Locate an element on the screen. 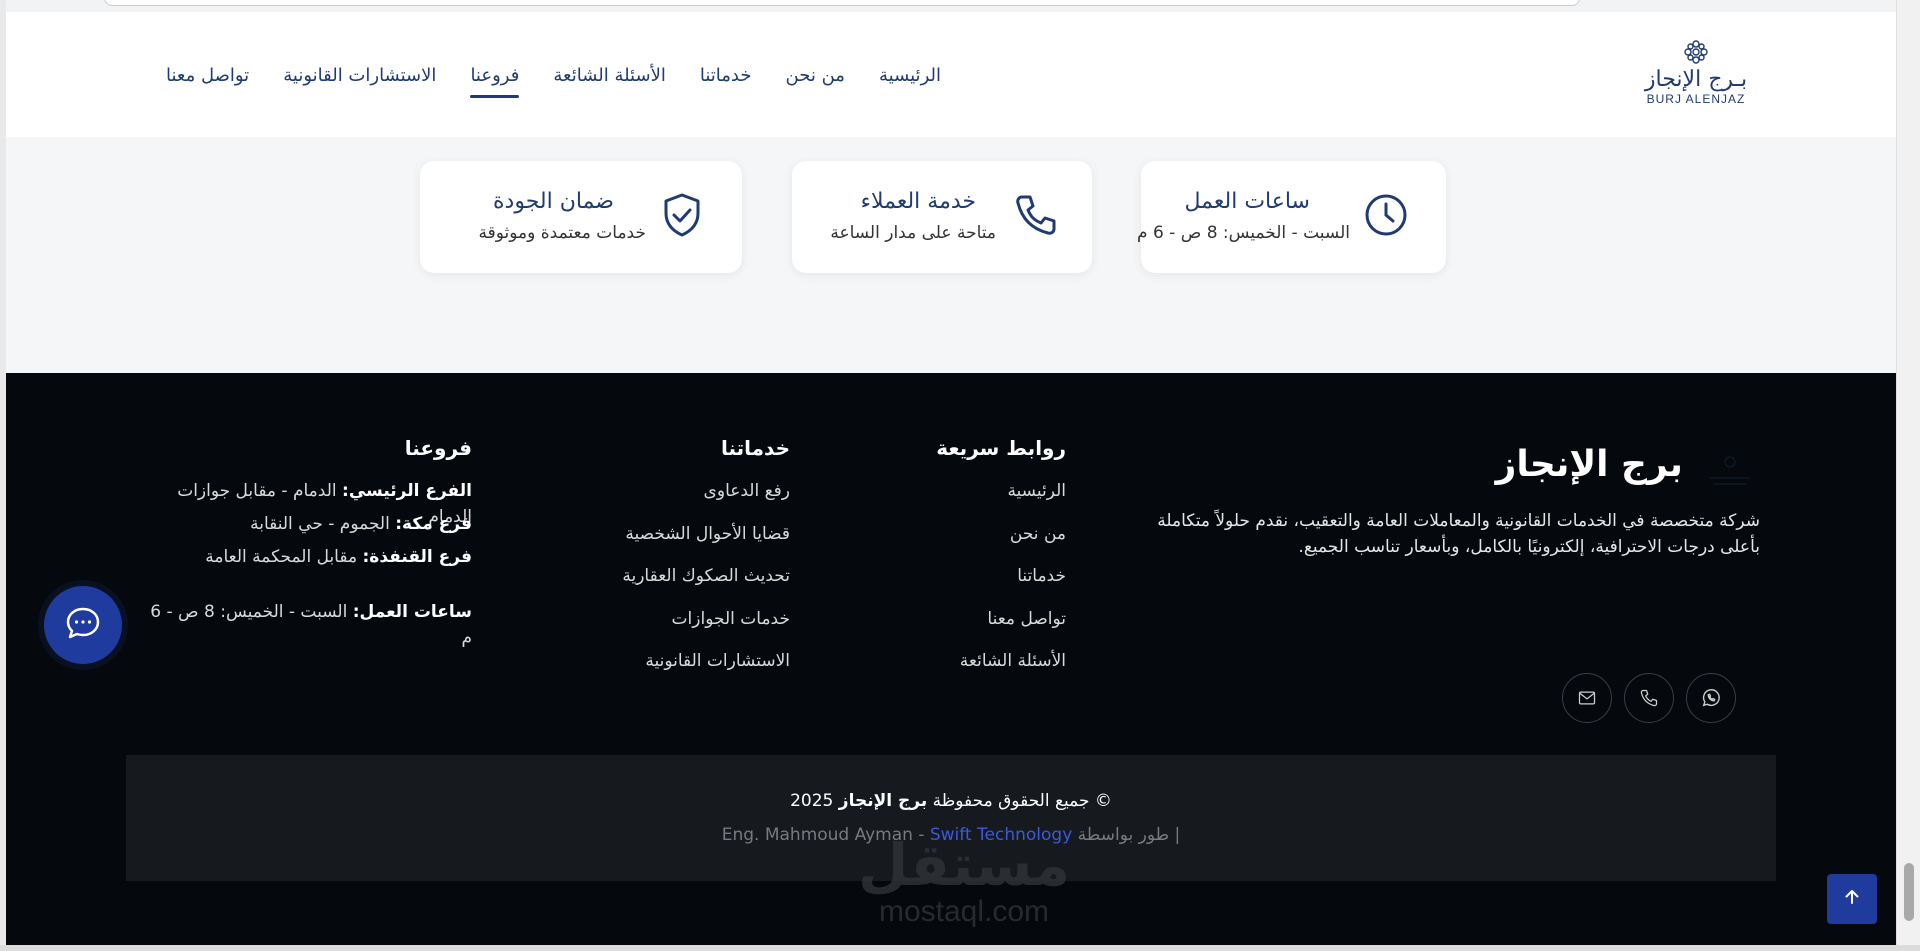  feature-title: ساعات العمل is located at coordinates (1247, 201).